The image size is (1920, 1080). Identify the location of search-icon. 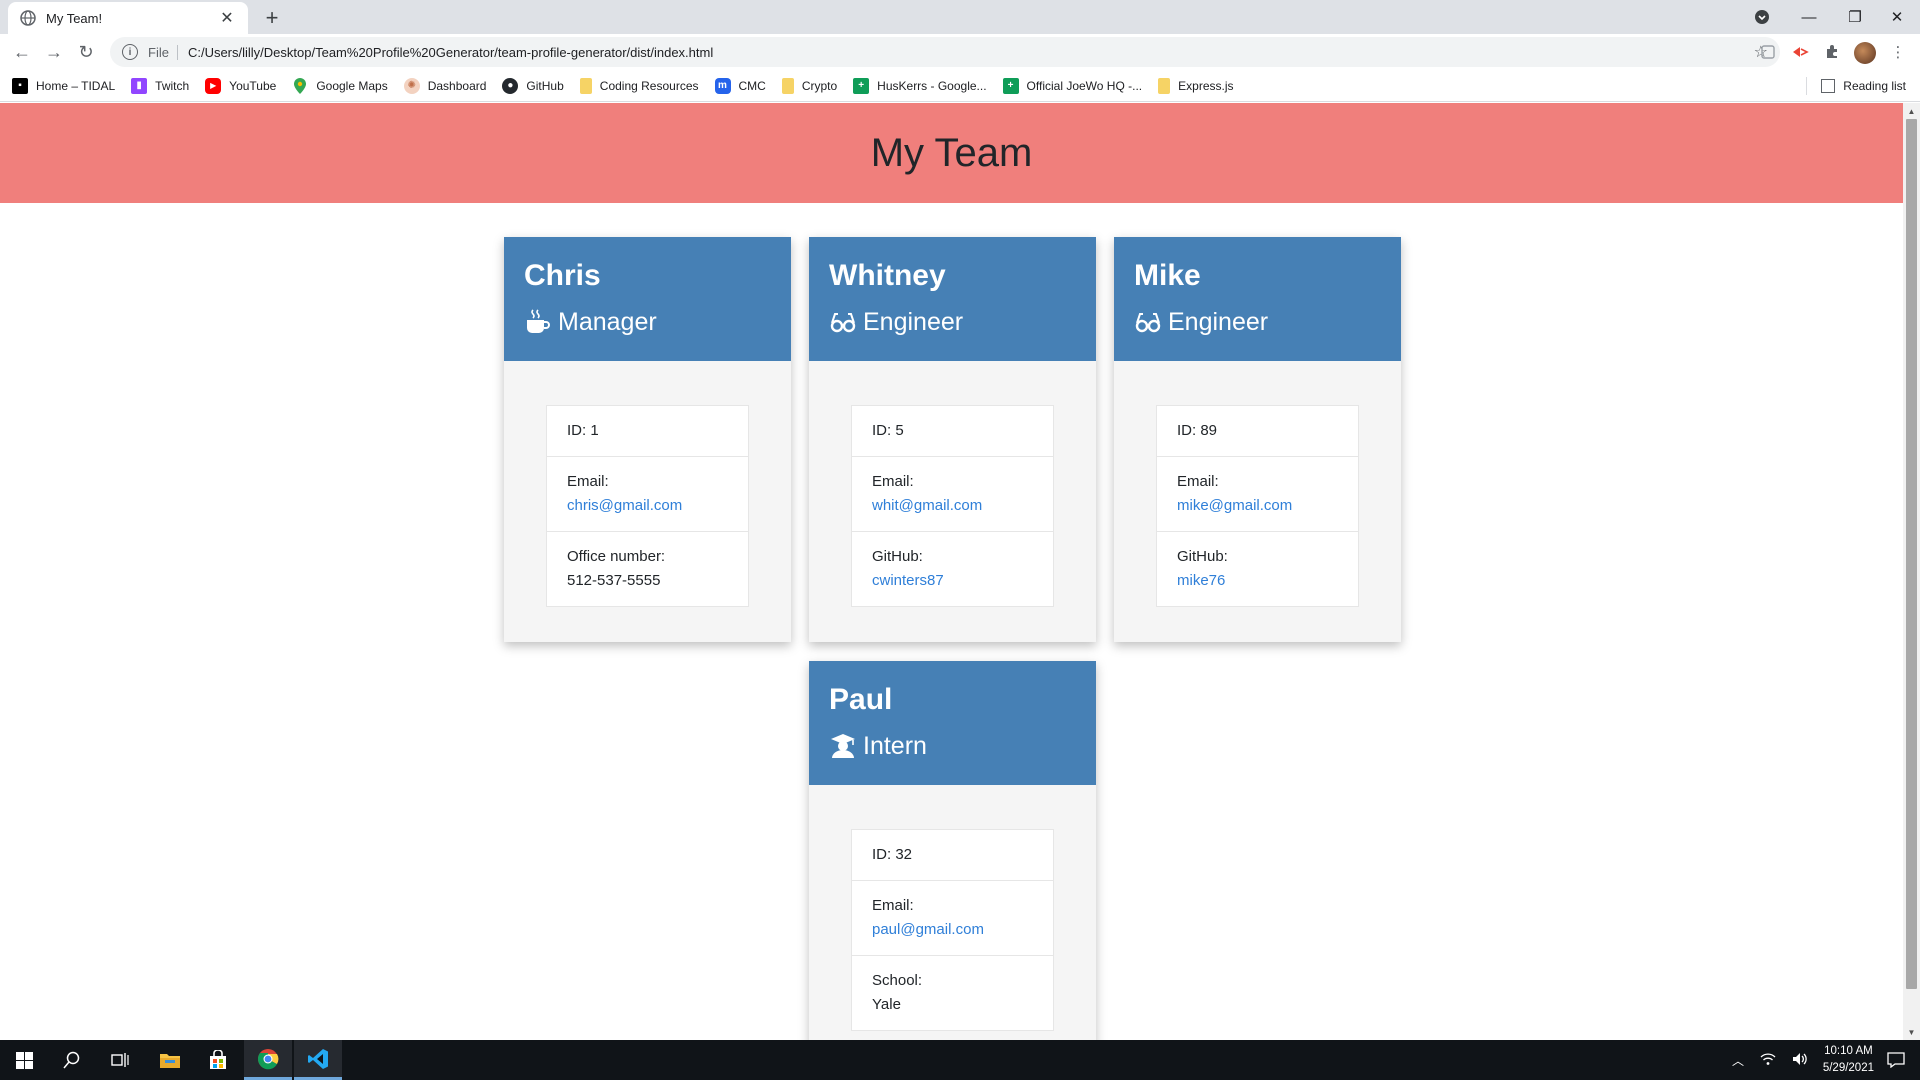
(72, 1060).